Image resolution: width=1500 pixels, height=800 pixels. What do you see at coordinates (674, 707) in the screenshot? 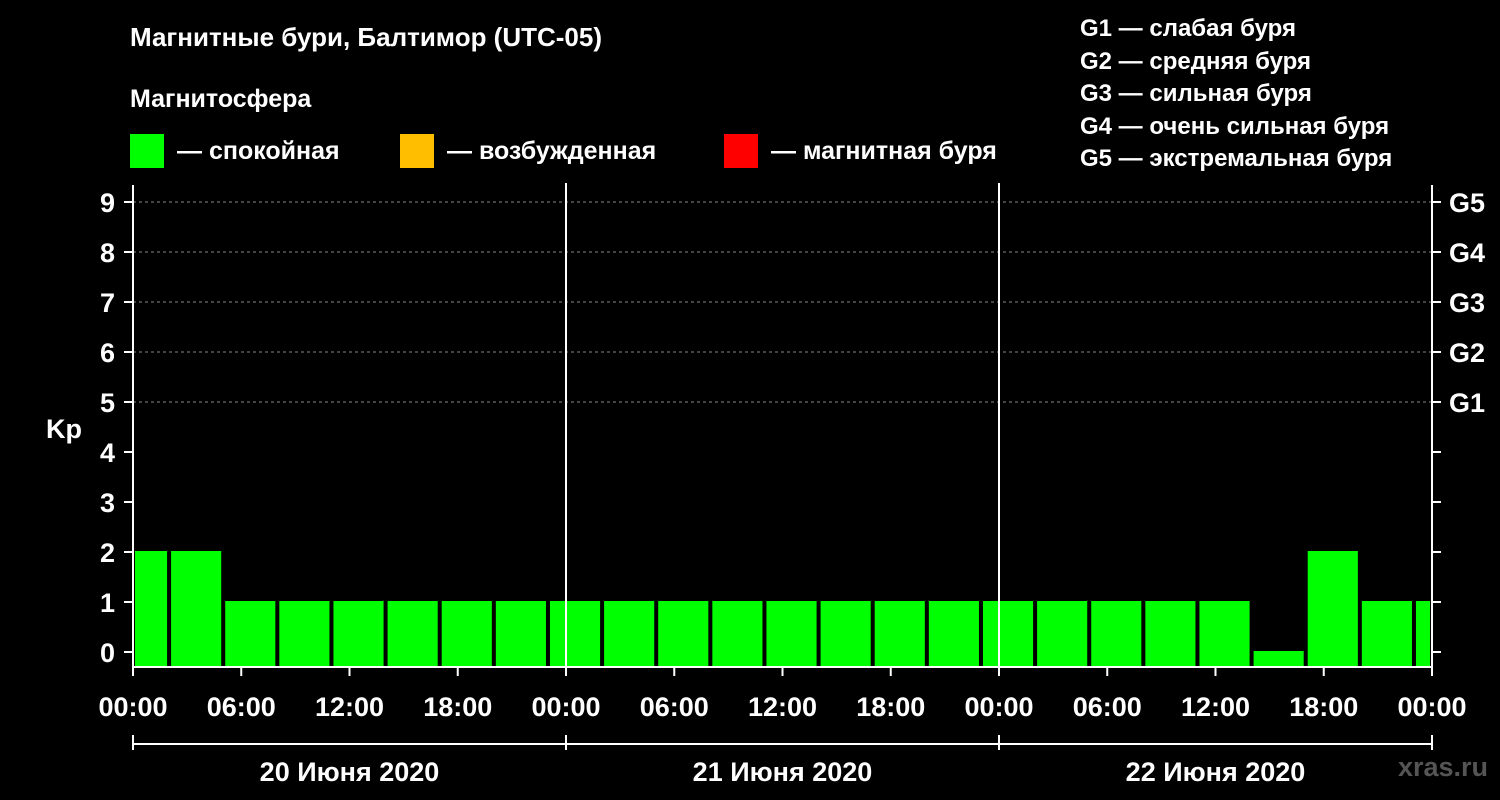
I see `x-tick-label-5: 06:00` at bounding box center [674, 707].